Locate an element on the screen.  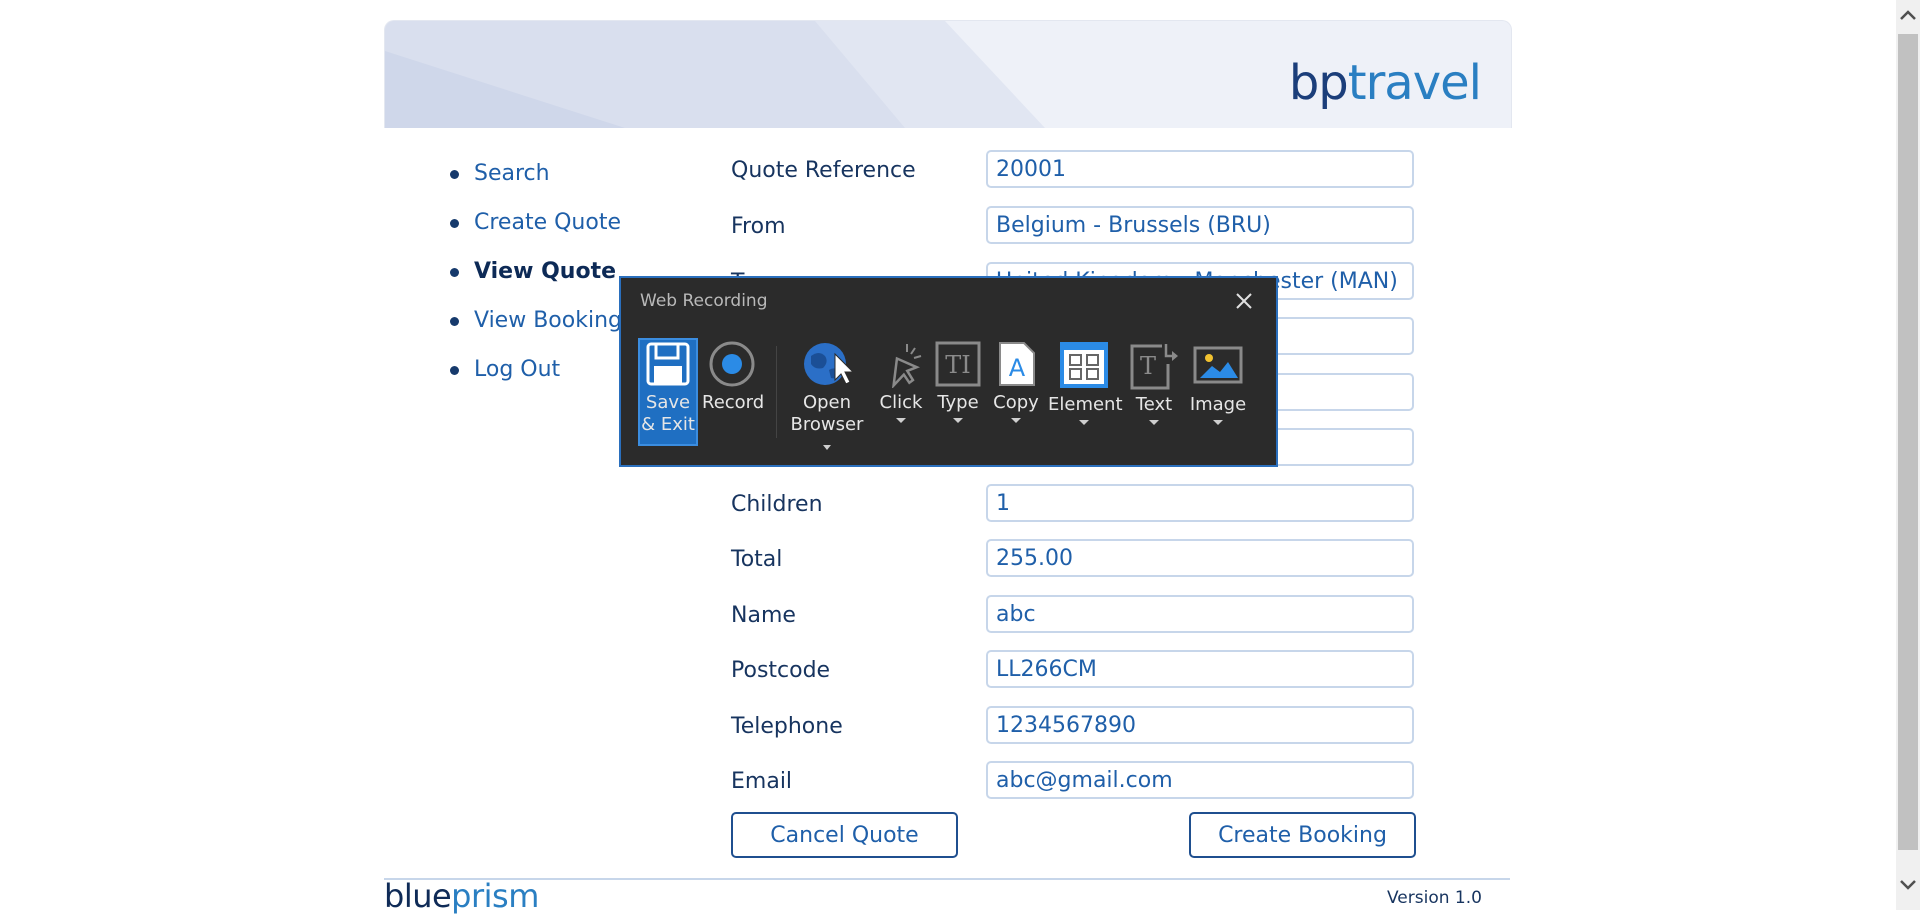
quote-reference-field: 20001 is located at coordinates (1200, 169).